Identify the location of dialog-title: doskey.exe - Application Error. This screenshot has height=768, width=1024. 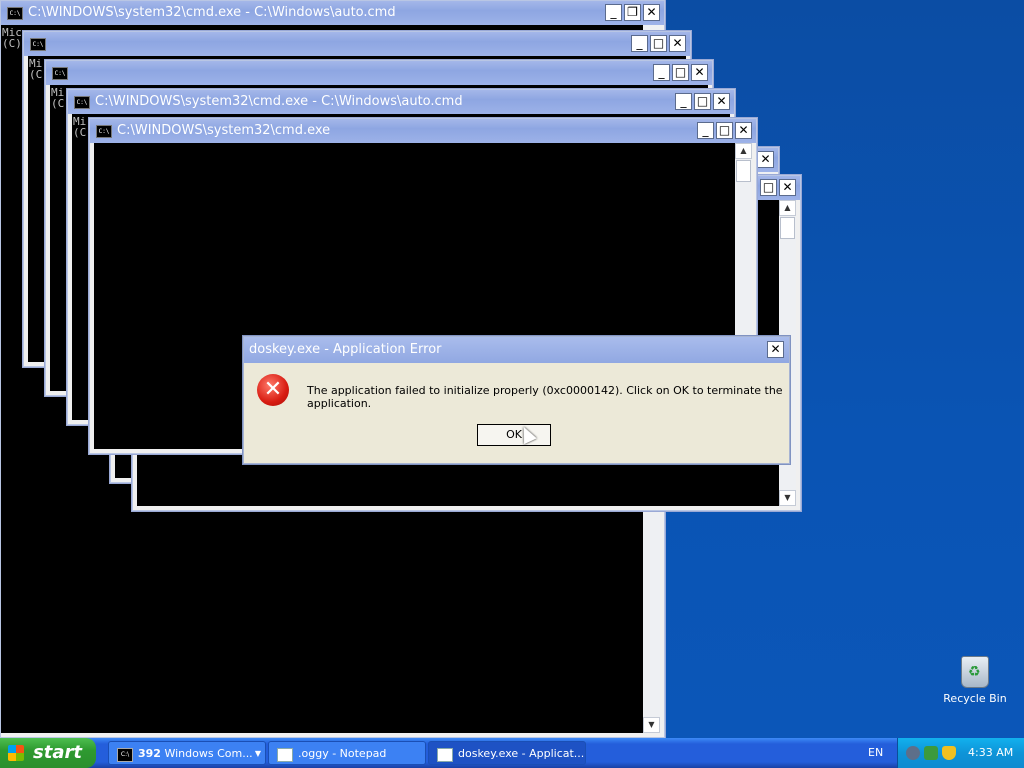
(345, 349).